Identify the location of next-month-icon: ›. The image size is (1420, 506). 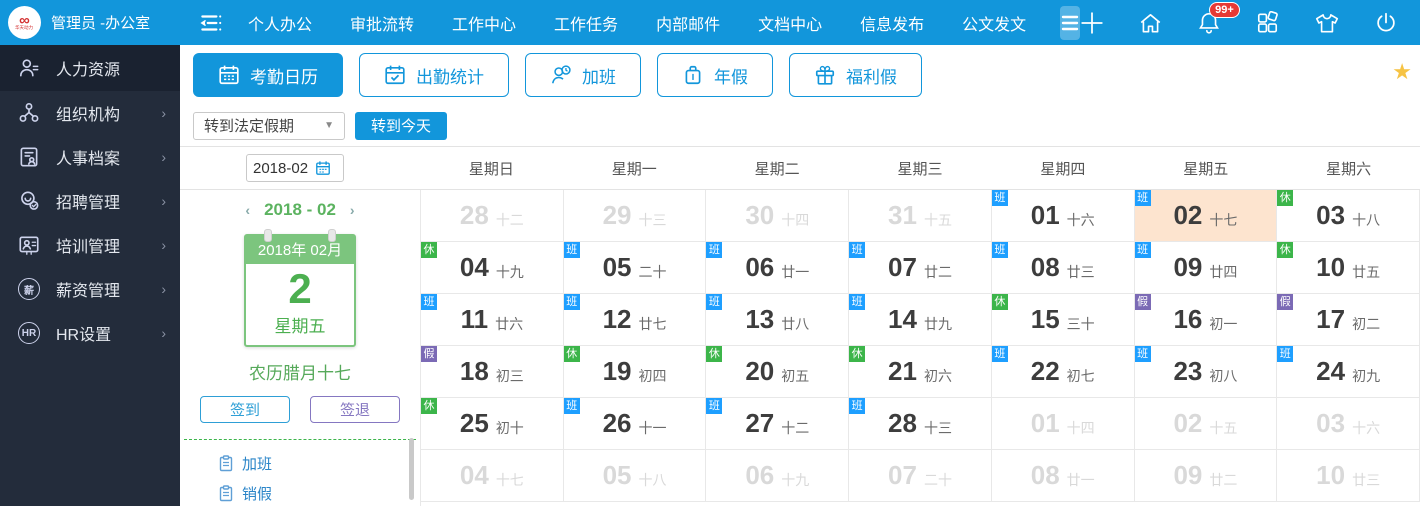
(352, 210).